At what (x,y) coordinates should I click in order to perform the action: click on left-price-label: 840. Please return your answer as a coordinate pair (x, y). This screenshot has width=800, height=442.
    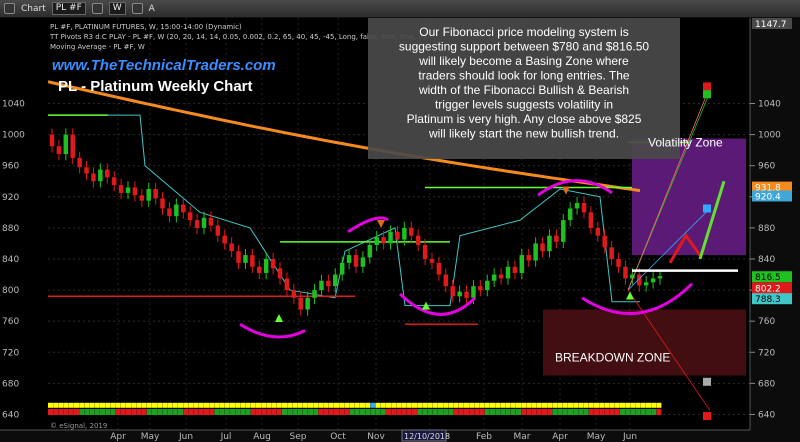
    Looking at the image, I should click on (10, 260).